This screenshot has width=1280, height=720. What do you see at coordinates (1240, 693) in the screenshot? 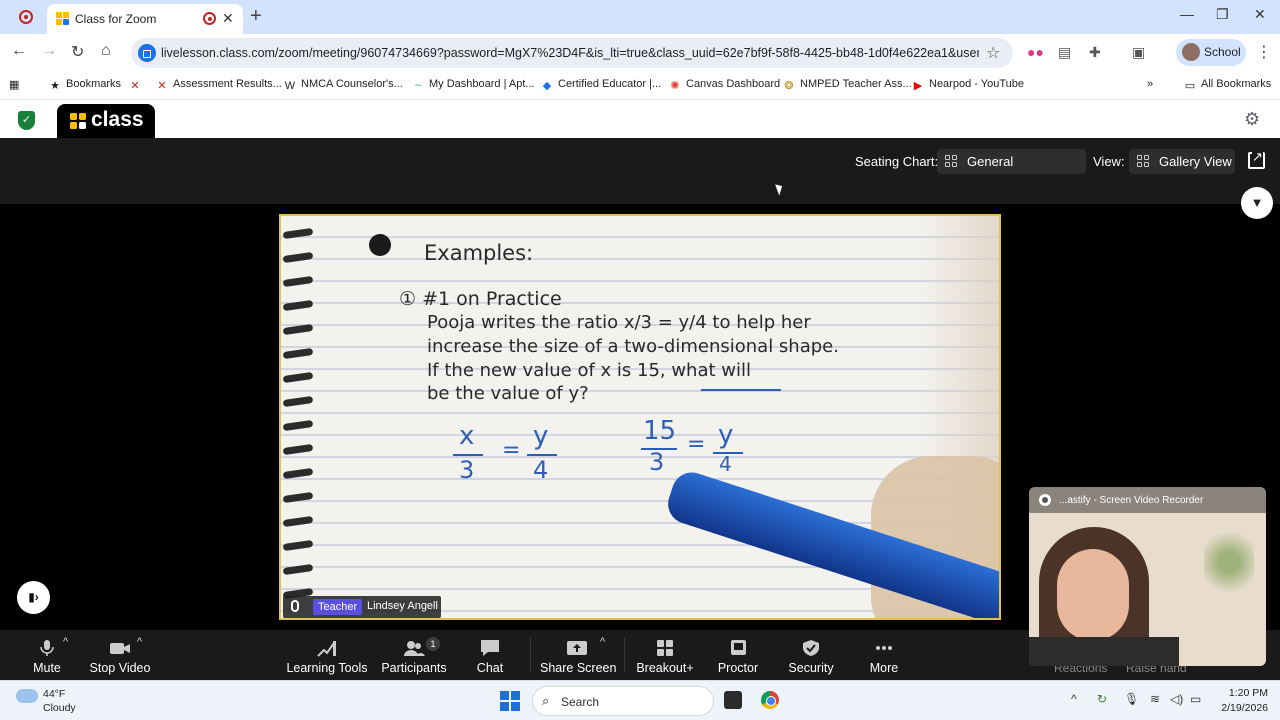
I see `clock-time: 1:20 PM` at bounding box center [1240, 693].